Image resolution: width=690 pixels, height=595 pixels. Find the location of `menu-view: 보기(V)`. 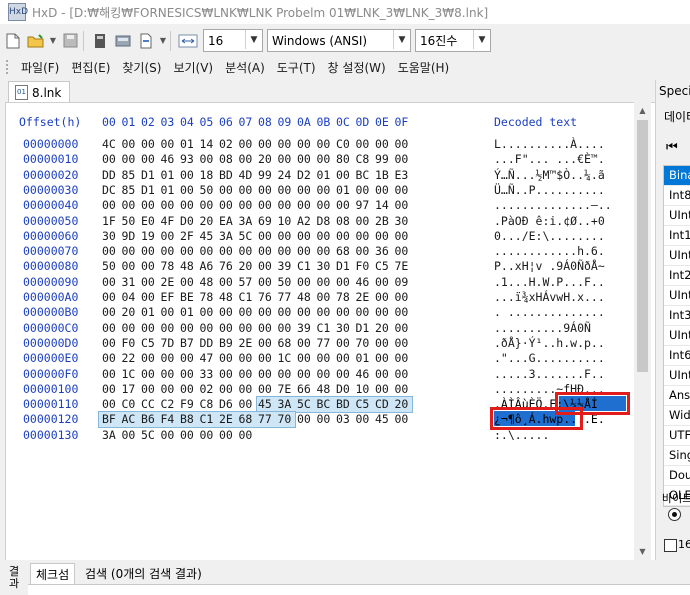

menu-view: 보기(V) is located at coordinates (193, 67).